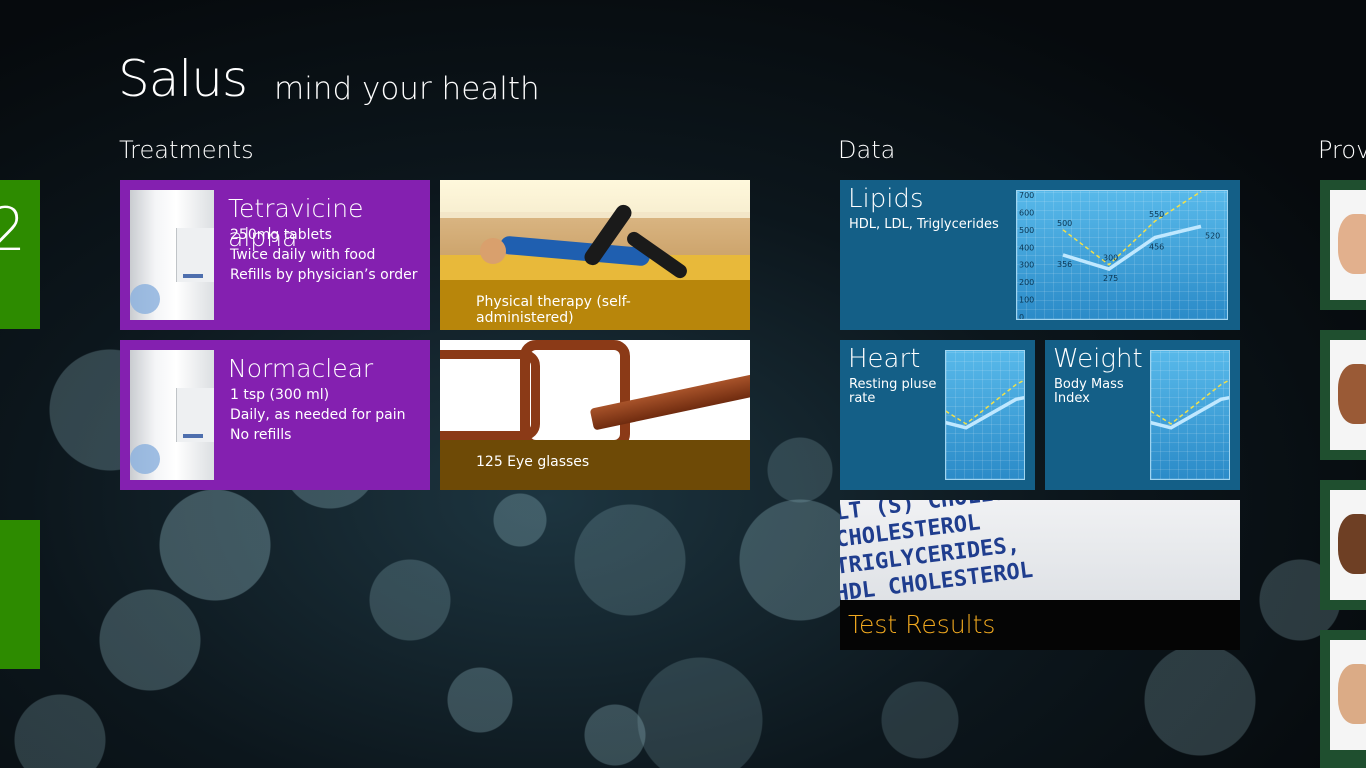 The width and height of the screenshot is (1366, 768). I want to click on medication-schedule: Twice daily with food, so click(303, 255).